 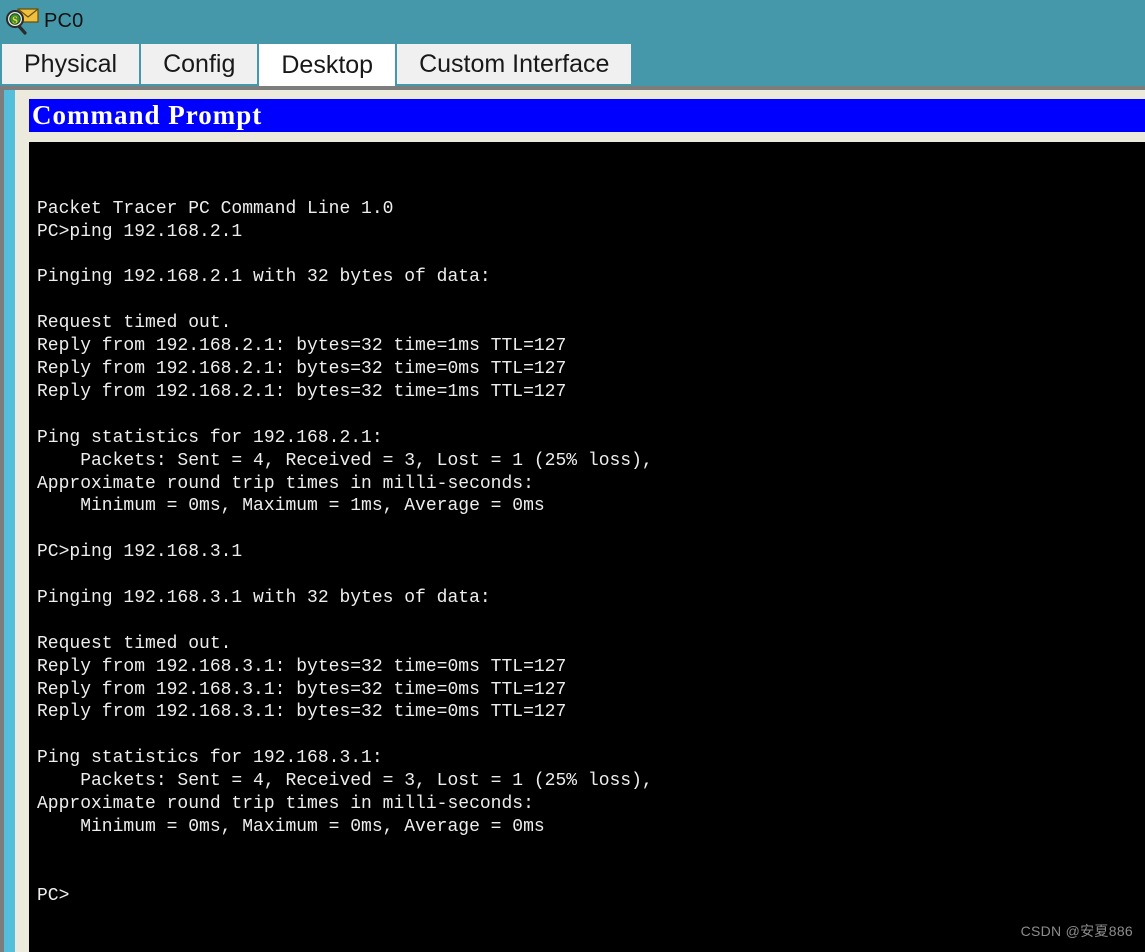 What do you see at coordinates (1076, 931) in the screenshot?
I see `watermark: CSDN @安夏886` at bounding box center [1076, 931].